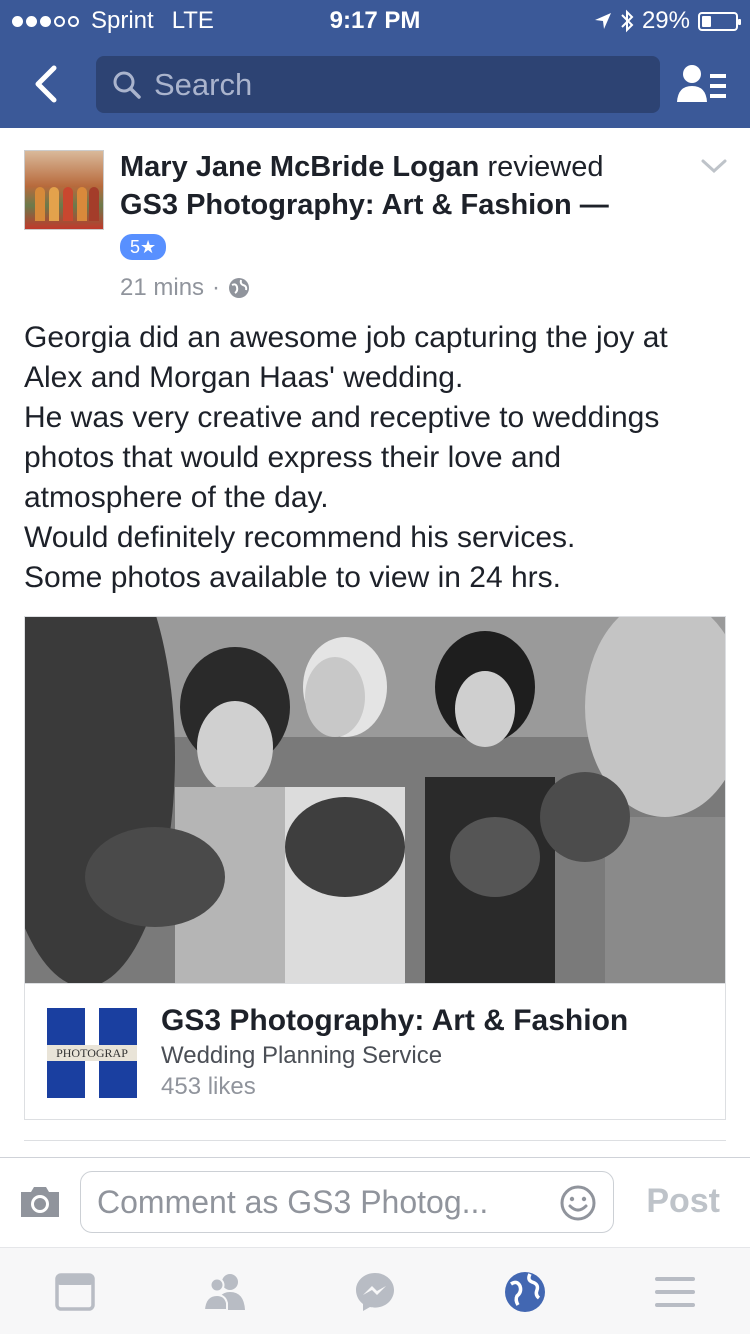  What do you see at coordinates (578, 1203) in the screenshot?
I see `emoji-icon` at bounding box center [578, 1203].